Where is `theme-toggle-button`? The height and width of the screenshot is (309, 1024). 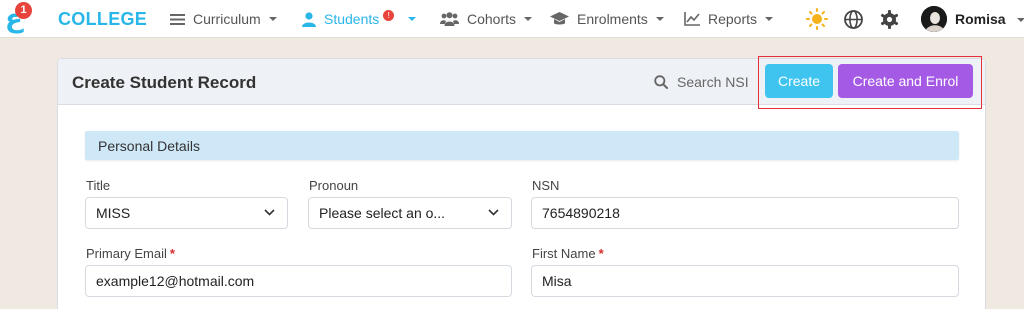
theme-toggle-button is located at coordinates (817, 19).